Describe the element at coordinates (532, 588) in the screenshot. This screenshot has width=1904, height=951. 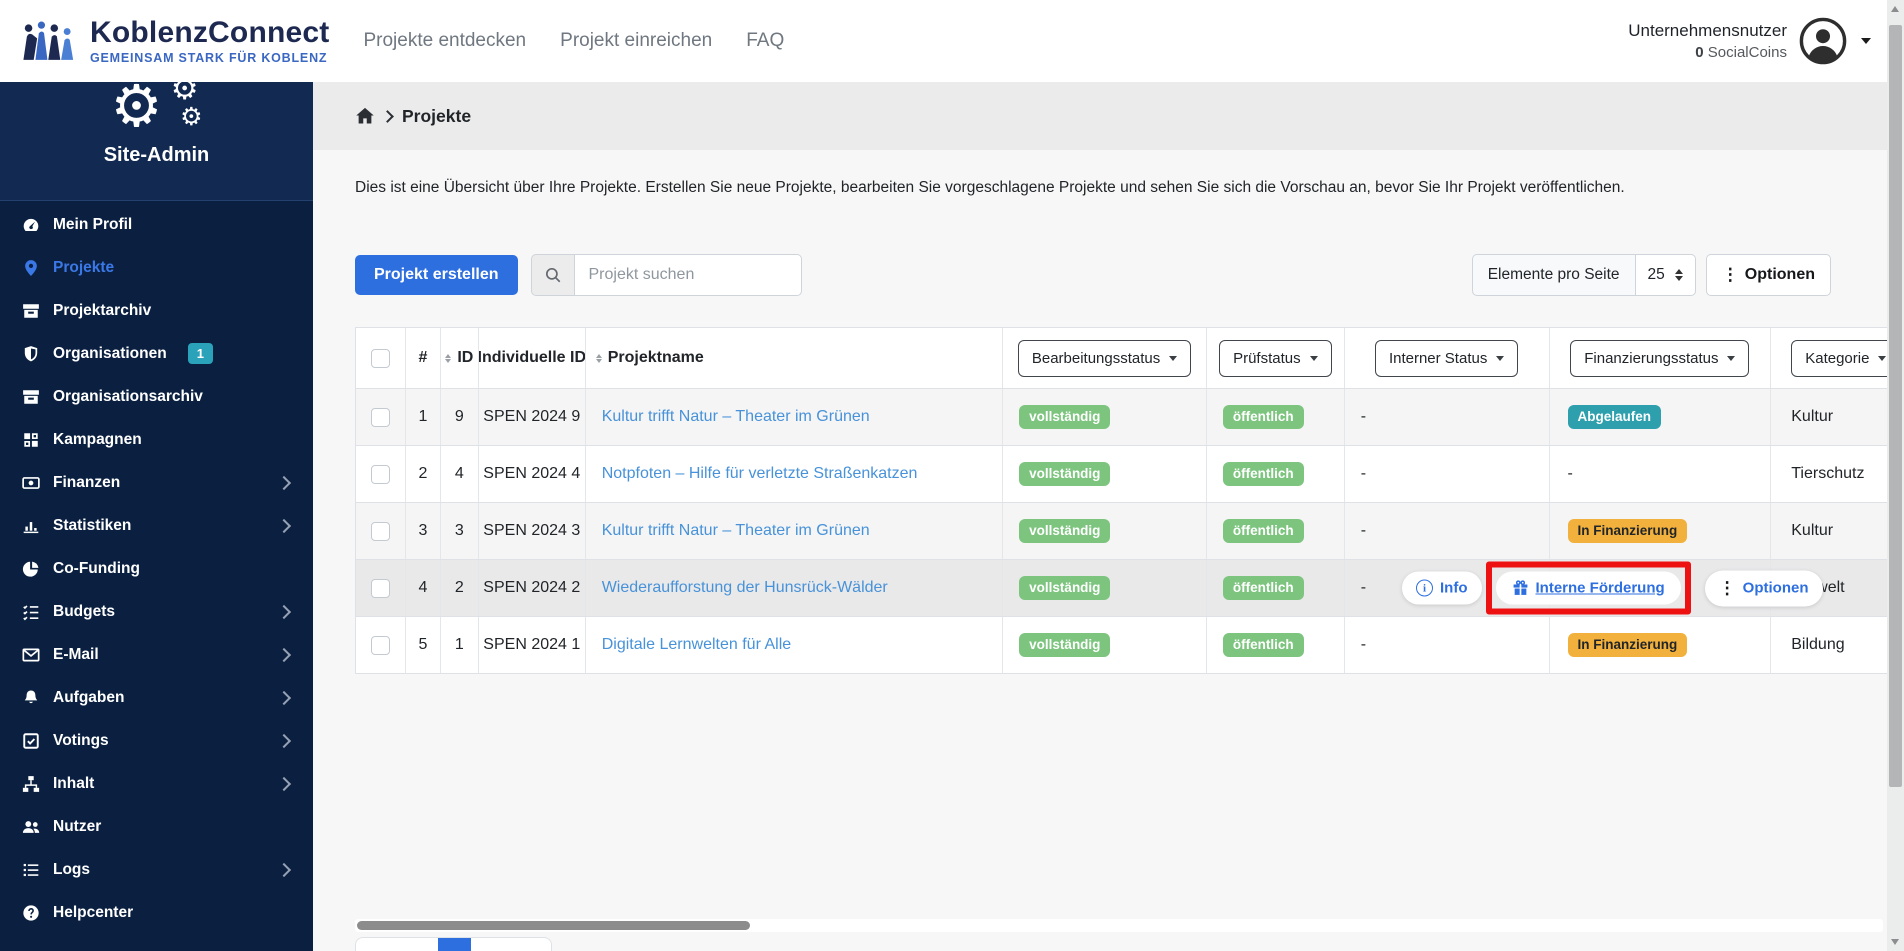
I see `cell-individual-id: SPEN 2024 2` at that location.